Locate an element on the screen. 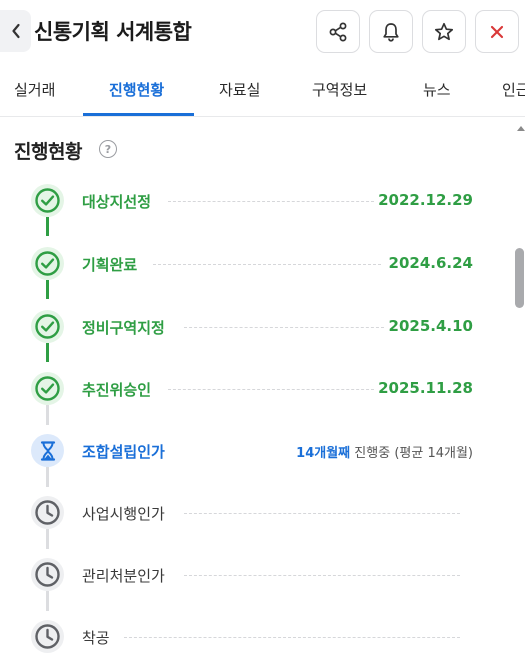 Image resolution: width=525 pixels, height=661 pixels. close-button is located at coordinates (497, 31).